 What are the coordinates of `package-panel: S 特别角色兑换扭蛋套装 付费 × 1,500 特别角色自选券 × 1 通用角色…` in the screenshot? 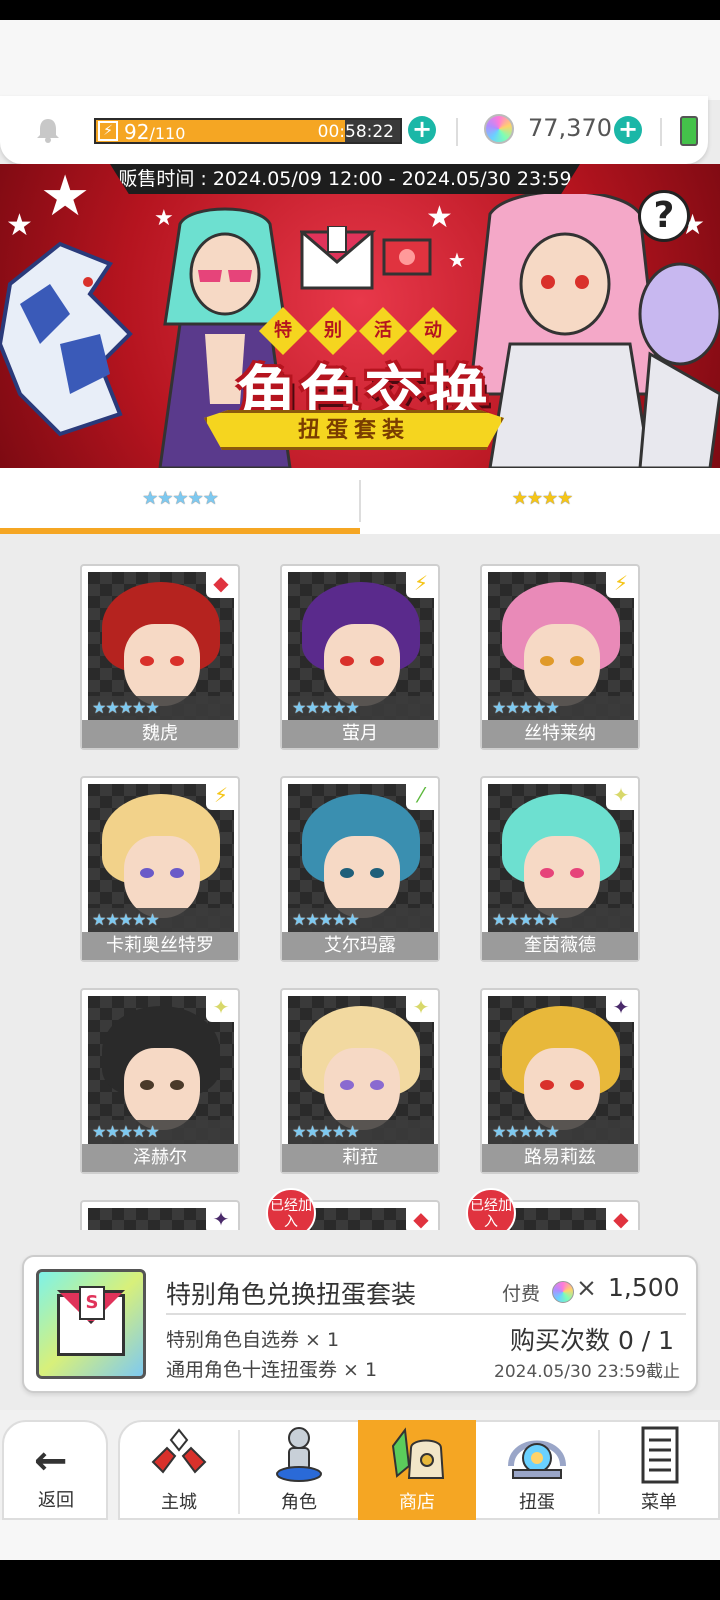 It's located at (360, 1324).